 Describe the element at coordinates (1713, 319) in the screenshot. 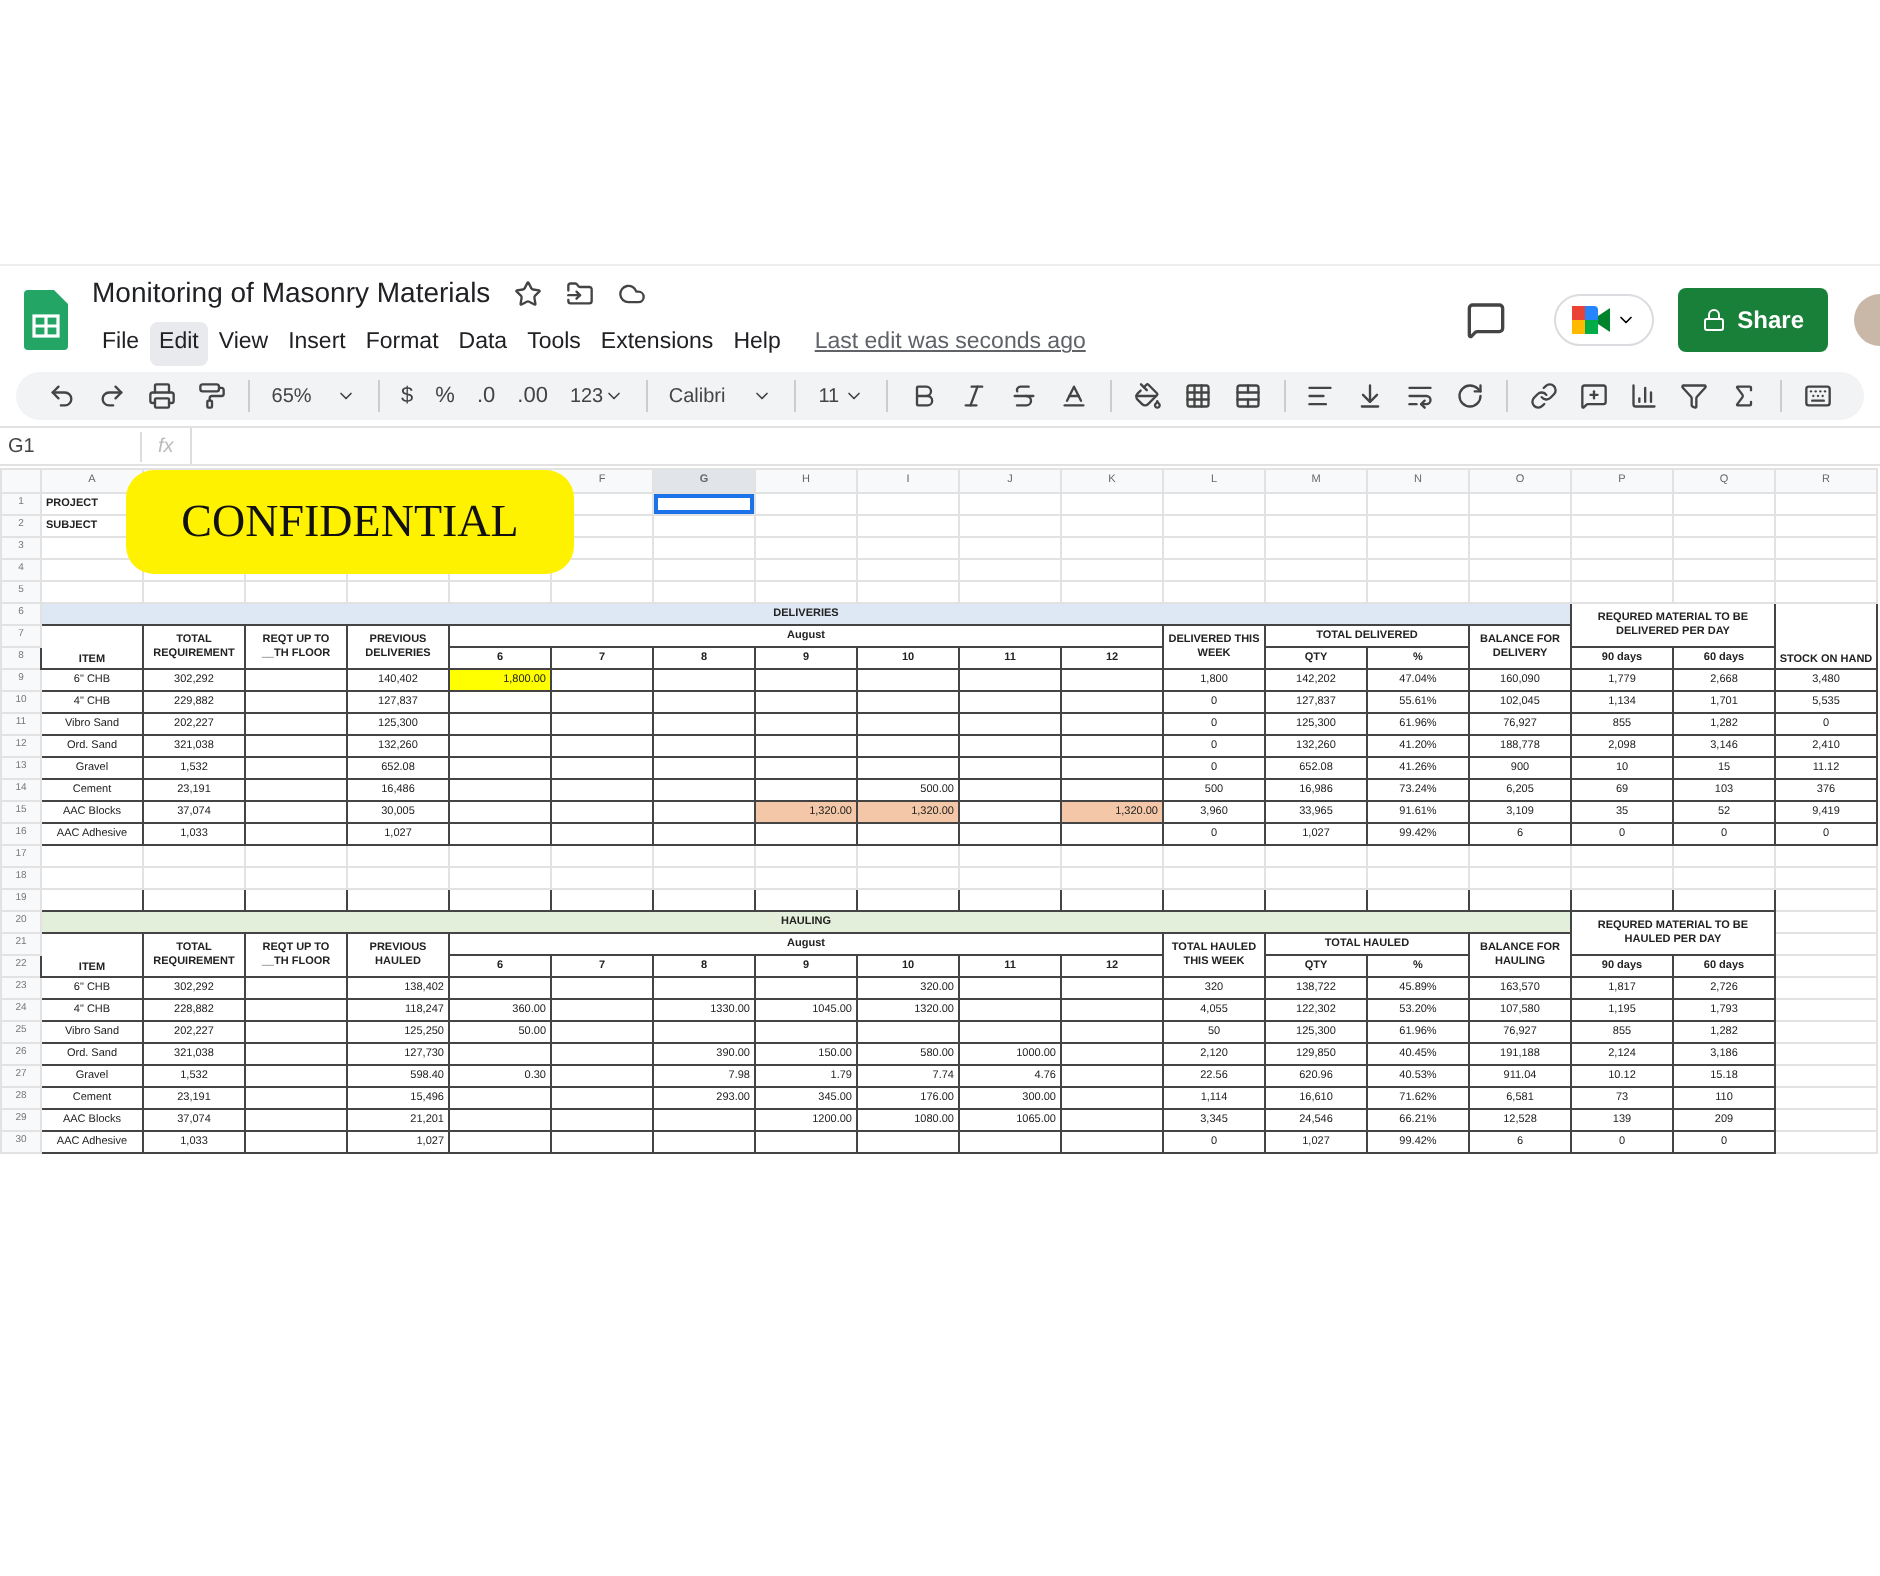

I see `lock-icon` at that location.